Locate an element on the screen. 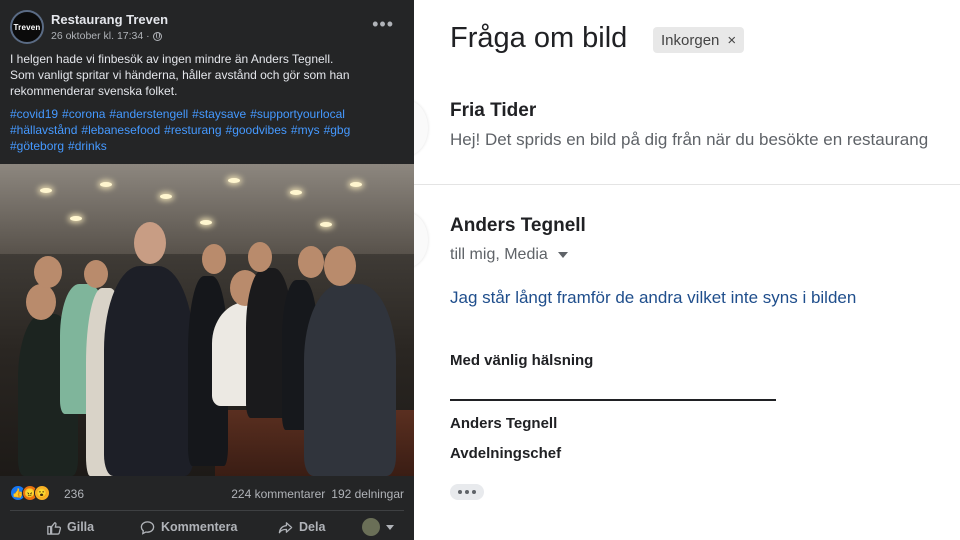 This screenshot has width=960, height=540. hashtag-link: #staysave is located at coordinates (219, 114).